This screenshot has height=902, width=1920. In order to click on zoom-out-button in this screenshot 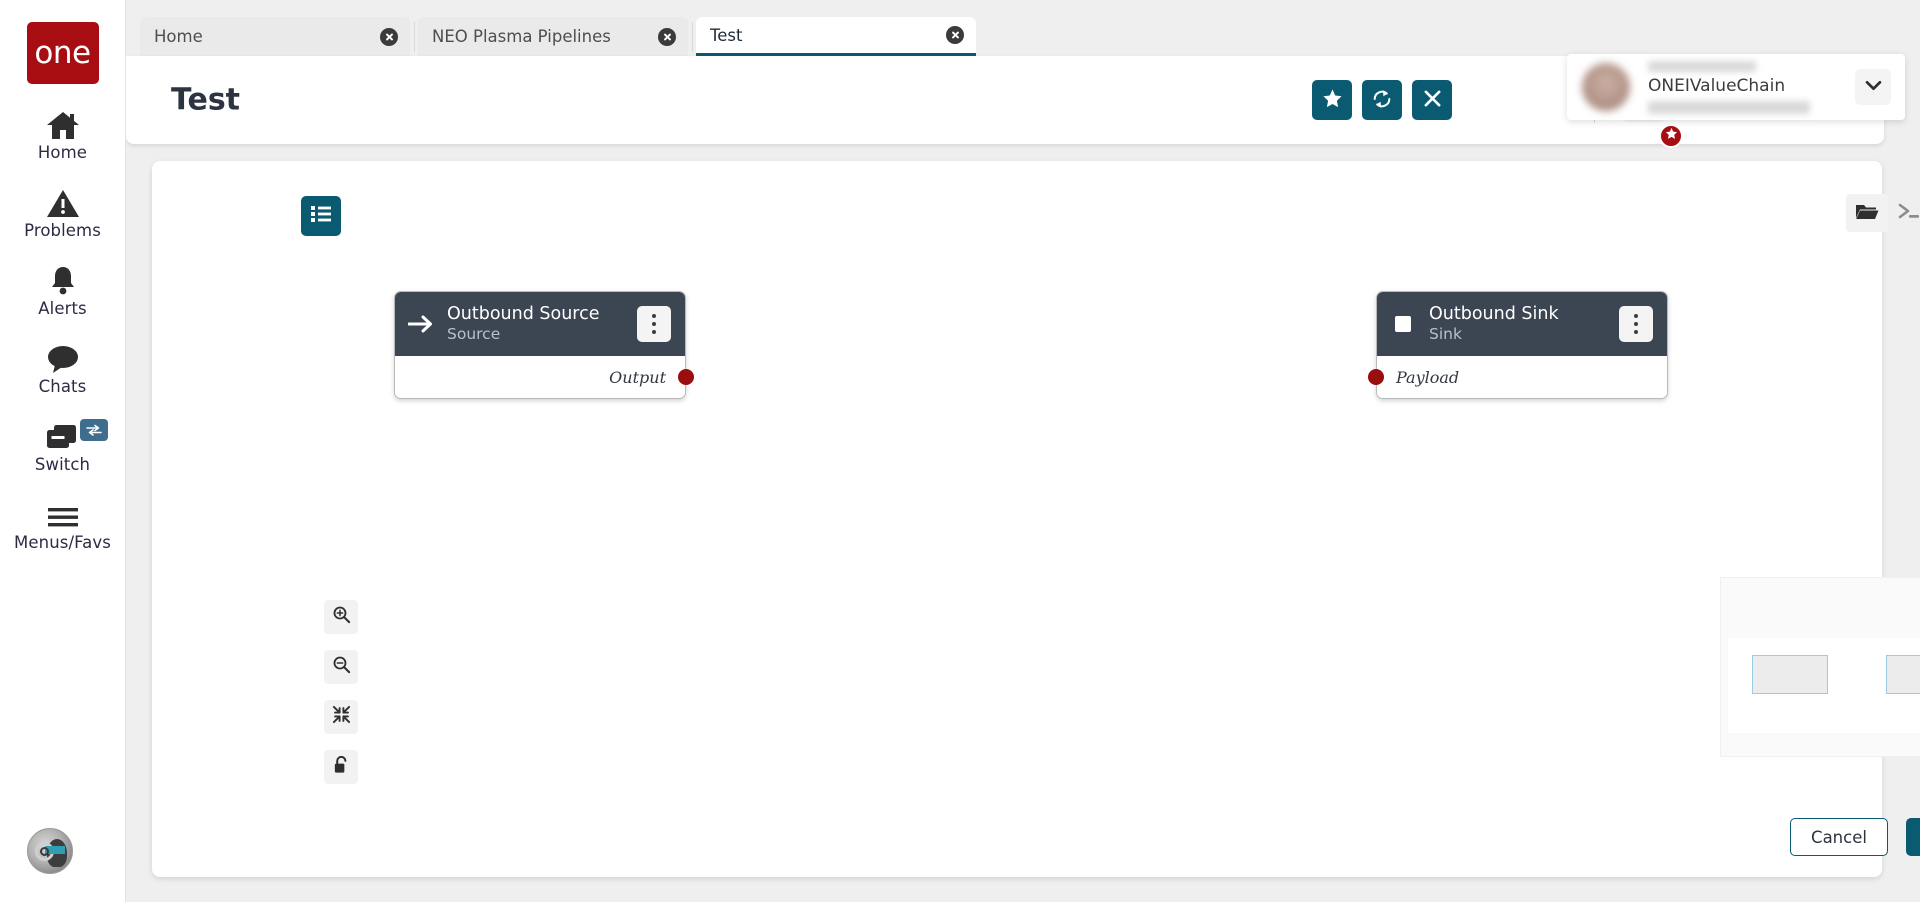, I will do `click(341, 667)`.